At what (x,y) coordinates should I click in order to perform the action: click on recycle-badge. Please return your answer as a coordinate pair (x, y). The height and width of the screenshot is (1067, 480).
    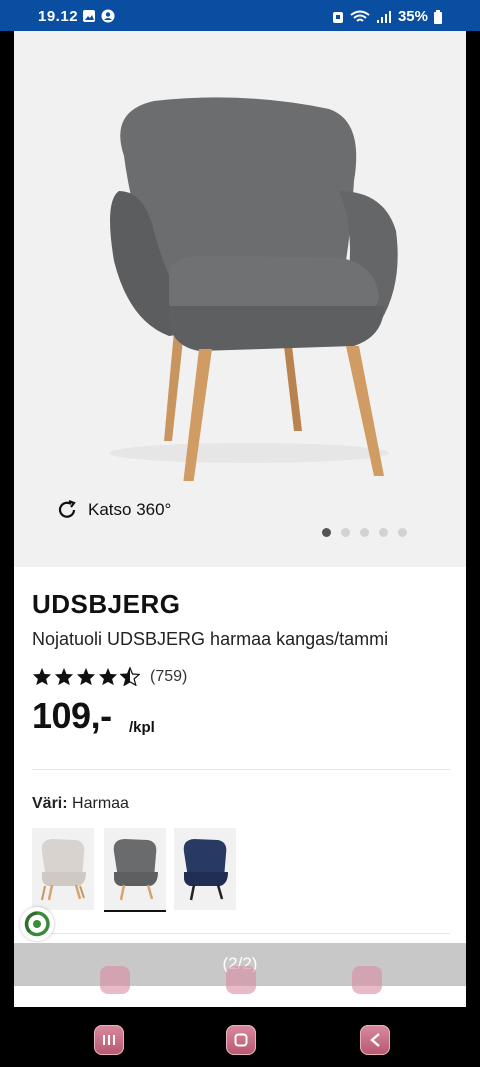
    Looking at the image, I should click on (37, 924).